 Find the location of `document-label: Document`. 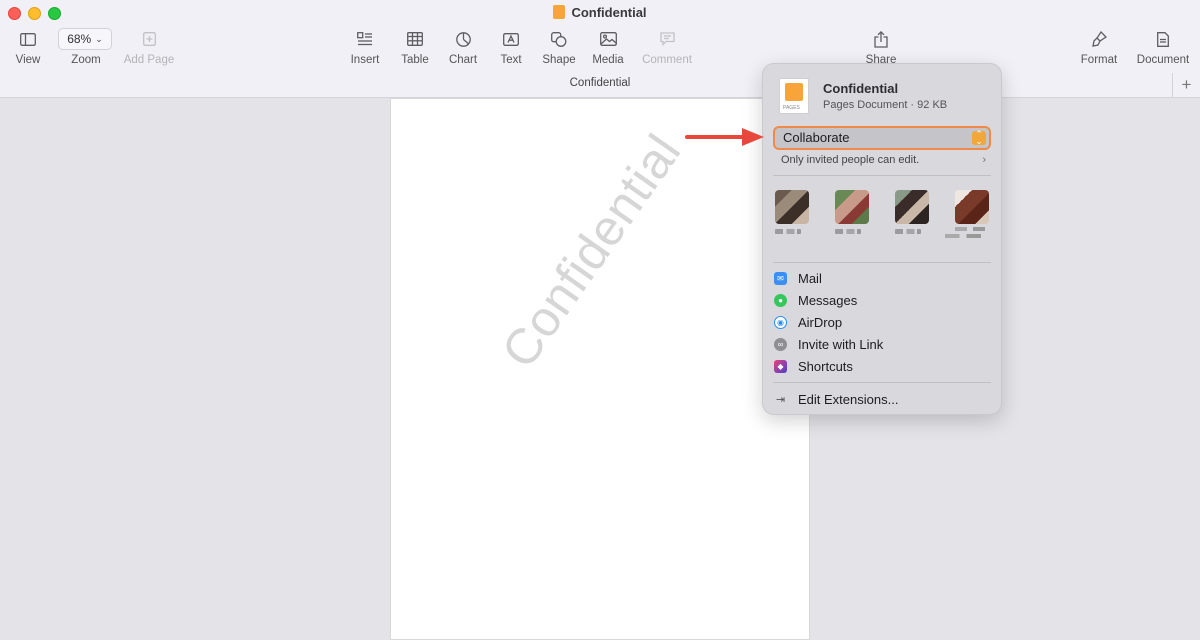

document-label: Document is located at coordinates (1163, 60).